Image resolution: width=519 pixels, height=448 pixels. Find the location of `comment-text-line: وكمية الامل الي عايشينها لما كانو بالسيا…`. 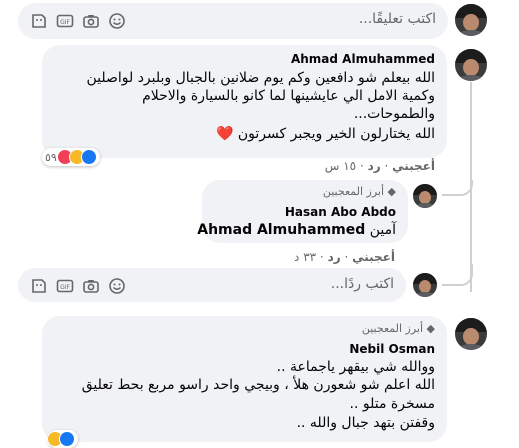

comment-text-line: وكمية الامل الي عايشينها لما كانو بالسيا… is located at coordinates (288, 96).